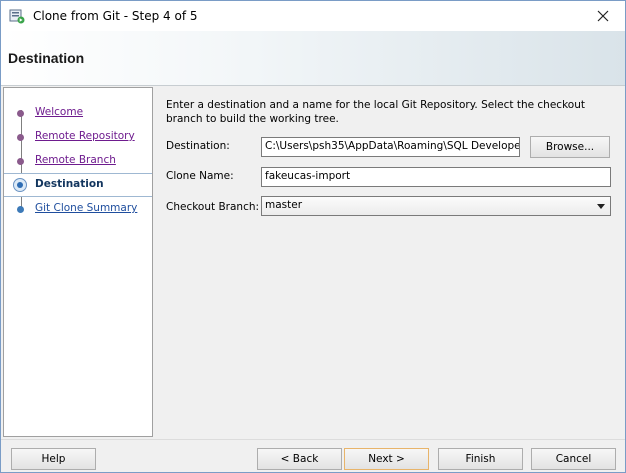 The image size is (626, 473). I want to click on destination-label: Destination:, so click(198, 146).